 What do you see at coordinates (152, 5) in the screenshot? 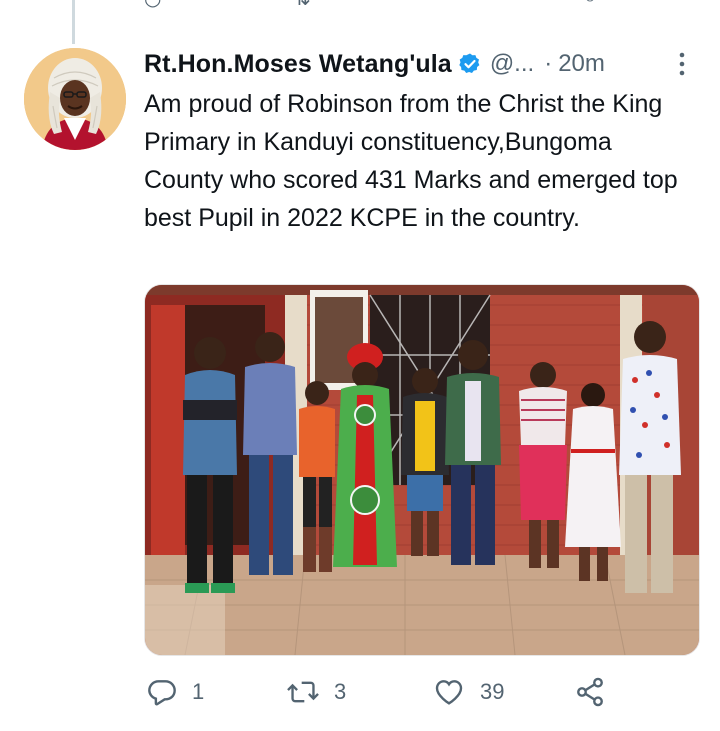
I see `reply-icon: ◡` at bounding box center [152, 5].